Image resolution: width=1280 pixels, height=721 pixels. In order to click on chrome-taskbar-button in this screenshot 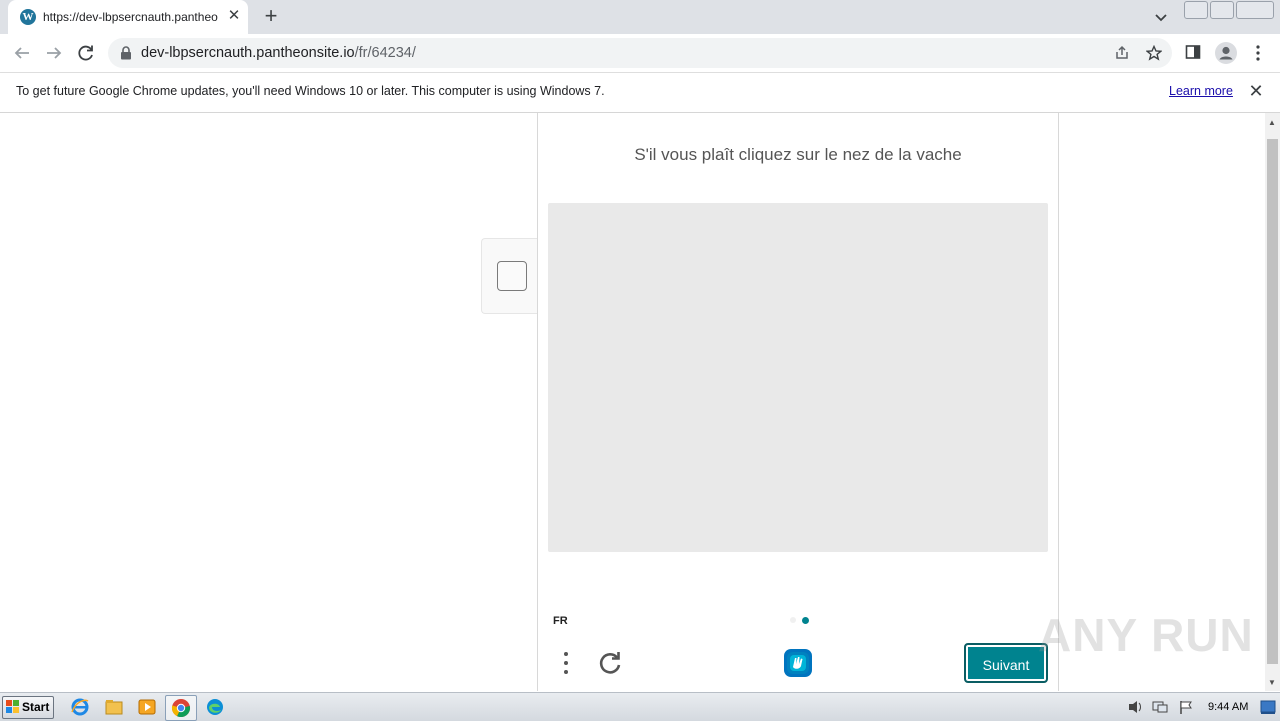, I will do `click(181, 708)`.